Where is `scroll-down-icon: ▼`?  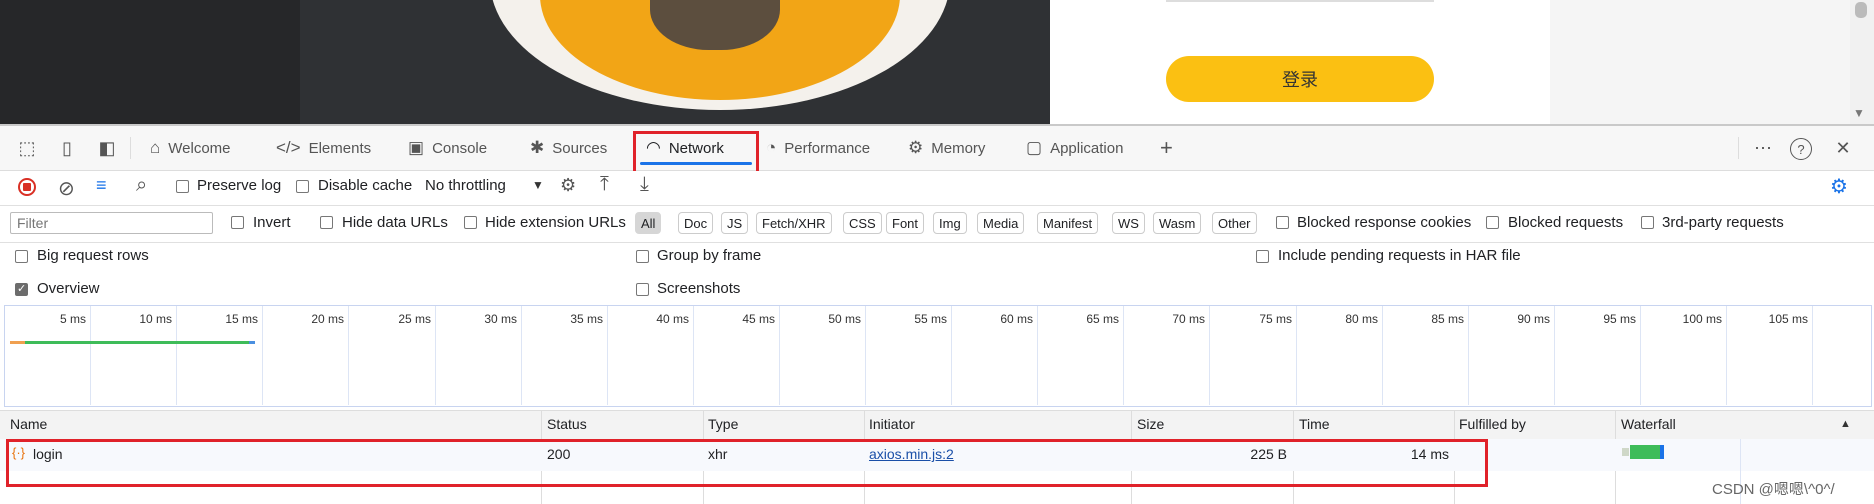 scroll-down-icon: ▼ is located at coordinates (1859, 113).